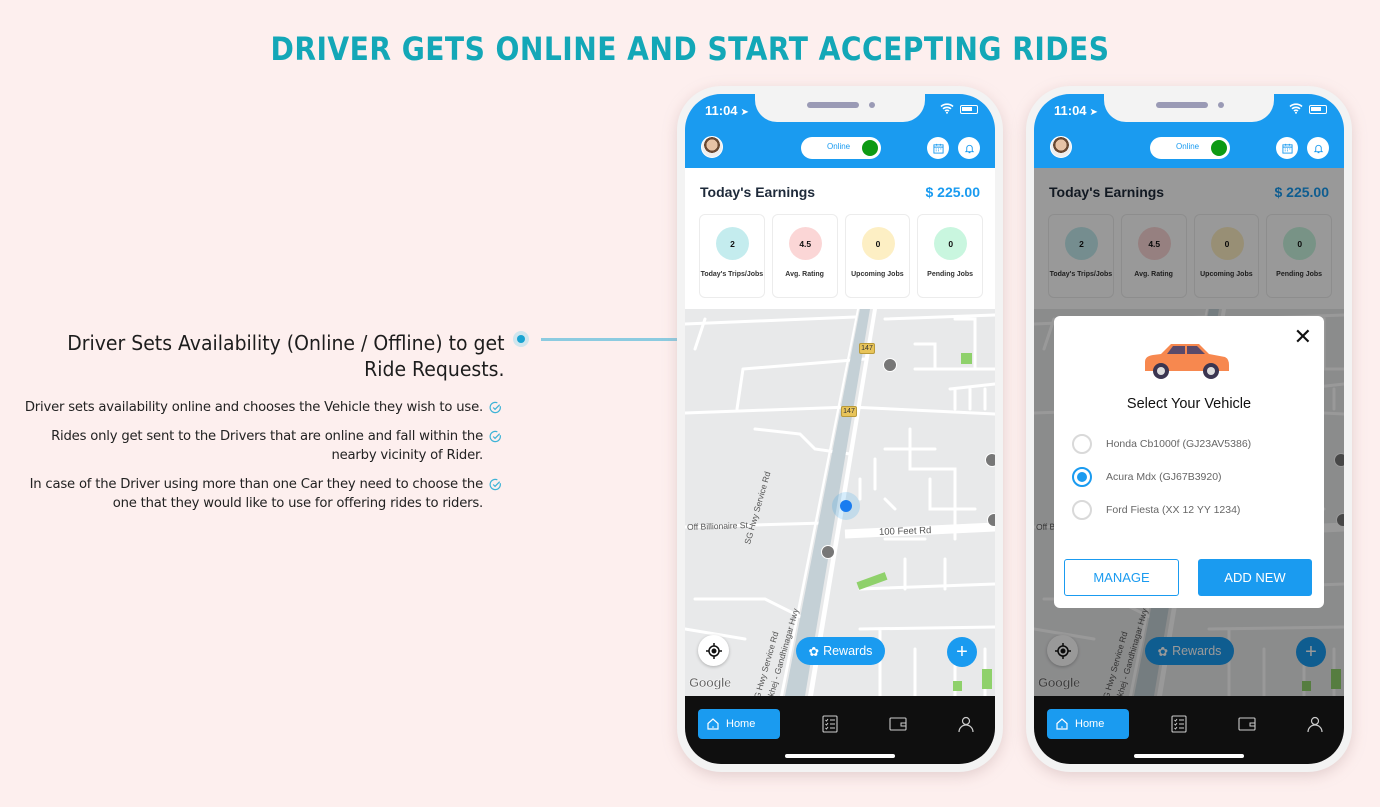 The image size is (1380, 807). Describe the element at coordinates (1164, 477) in the screenshot. I see `vehicle-label: Acura Mdx (GJ67B3920)` at that location.